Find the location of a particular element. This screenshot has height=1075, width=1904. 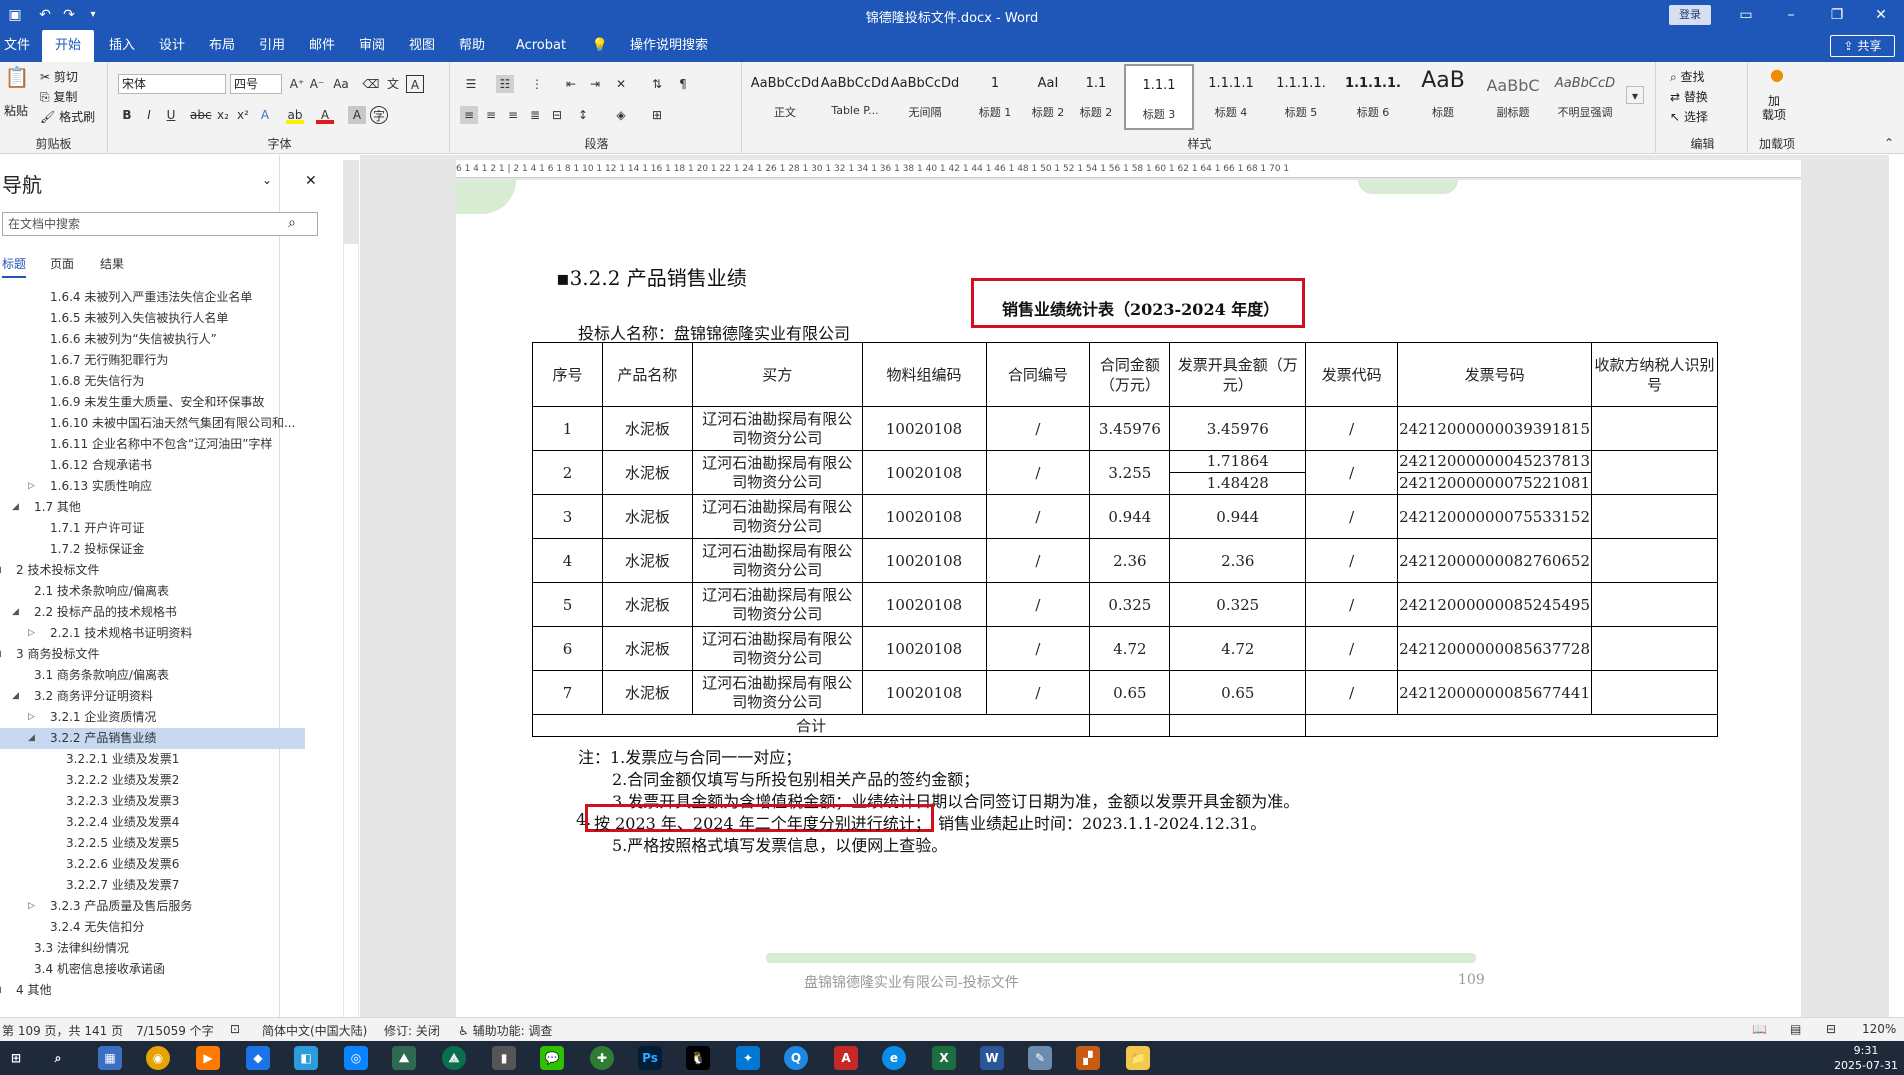

nav-item: ▷ 3.2.3 产品质量及售后服务 is located at coordinates (150, 906).